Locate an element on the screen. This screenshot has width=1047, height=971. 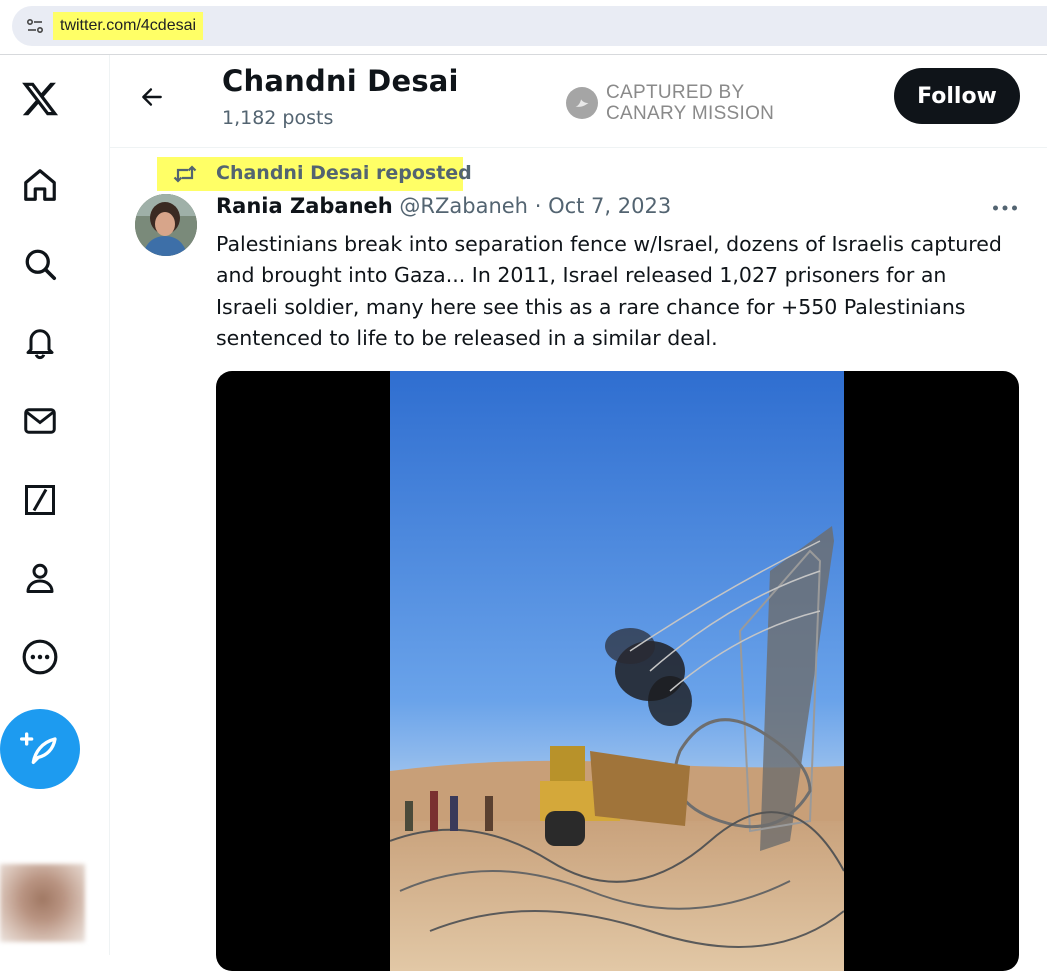
back-button is located at coordinates (152, 97).